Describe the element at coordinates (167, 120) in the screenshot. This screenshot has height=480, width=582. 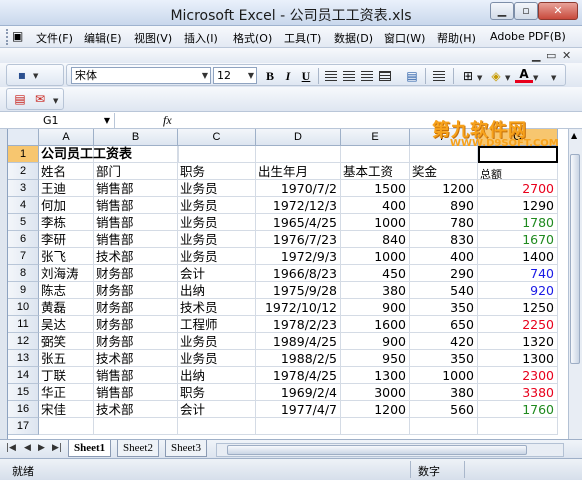
I see `function-icon: fx` at that location.